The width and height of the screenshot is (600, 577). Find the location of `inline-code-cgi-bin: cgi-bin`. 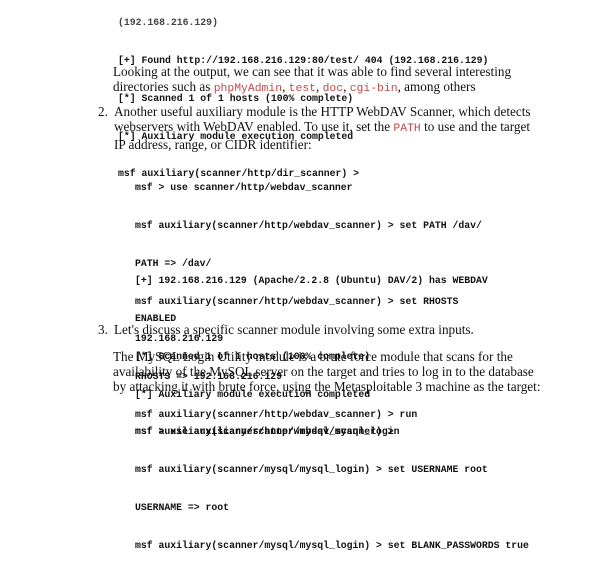

inline-code-cgi-bin: cgi-bin is located at coordinates (373, 89).